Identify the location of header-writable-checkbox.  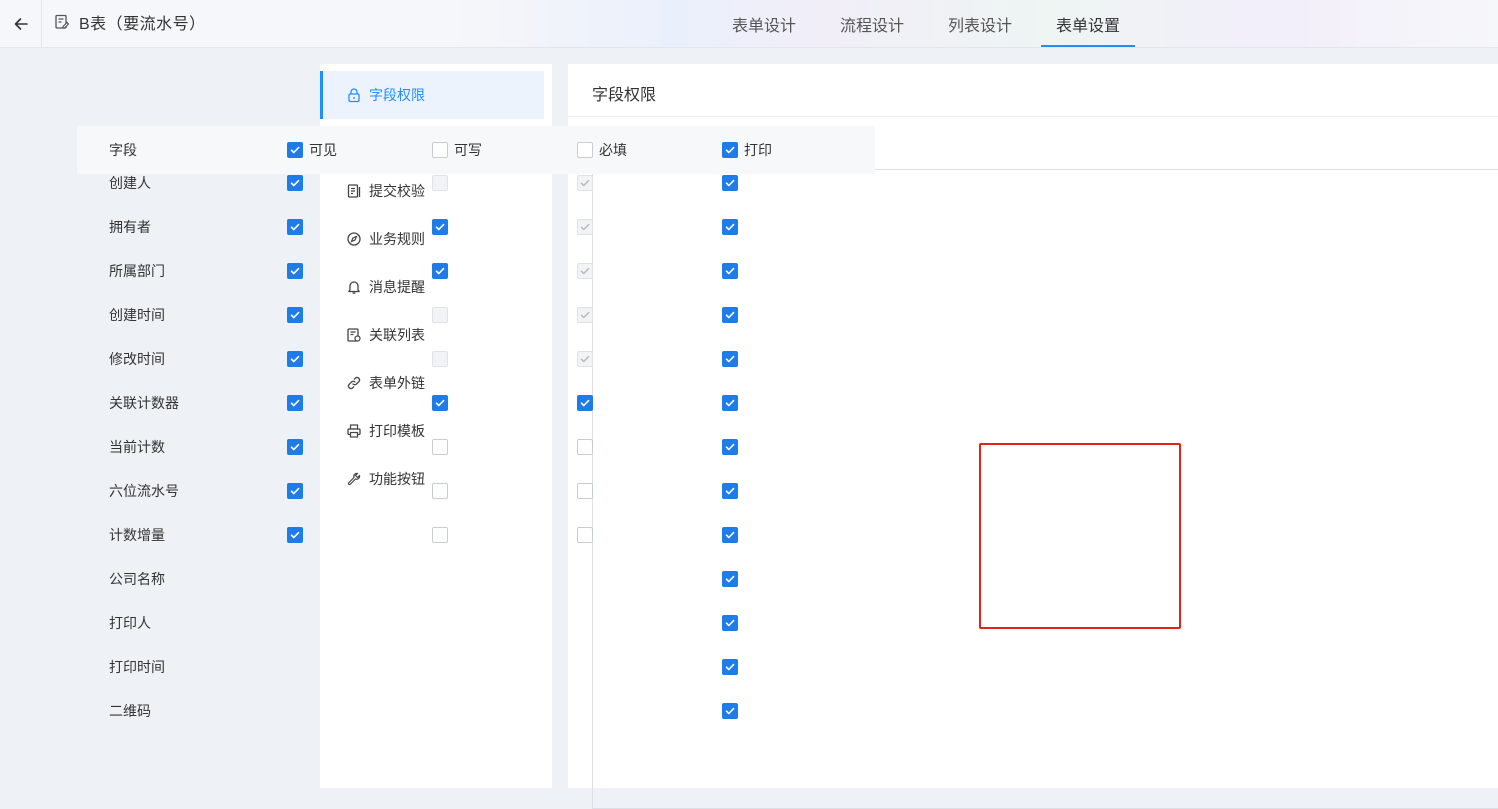
(440, 150).